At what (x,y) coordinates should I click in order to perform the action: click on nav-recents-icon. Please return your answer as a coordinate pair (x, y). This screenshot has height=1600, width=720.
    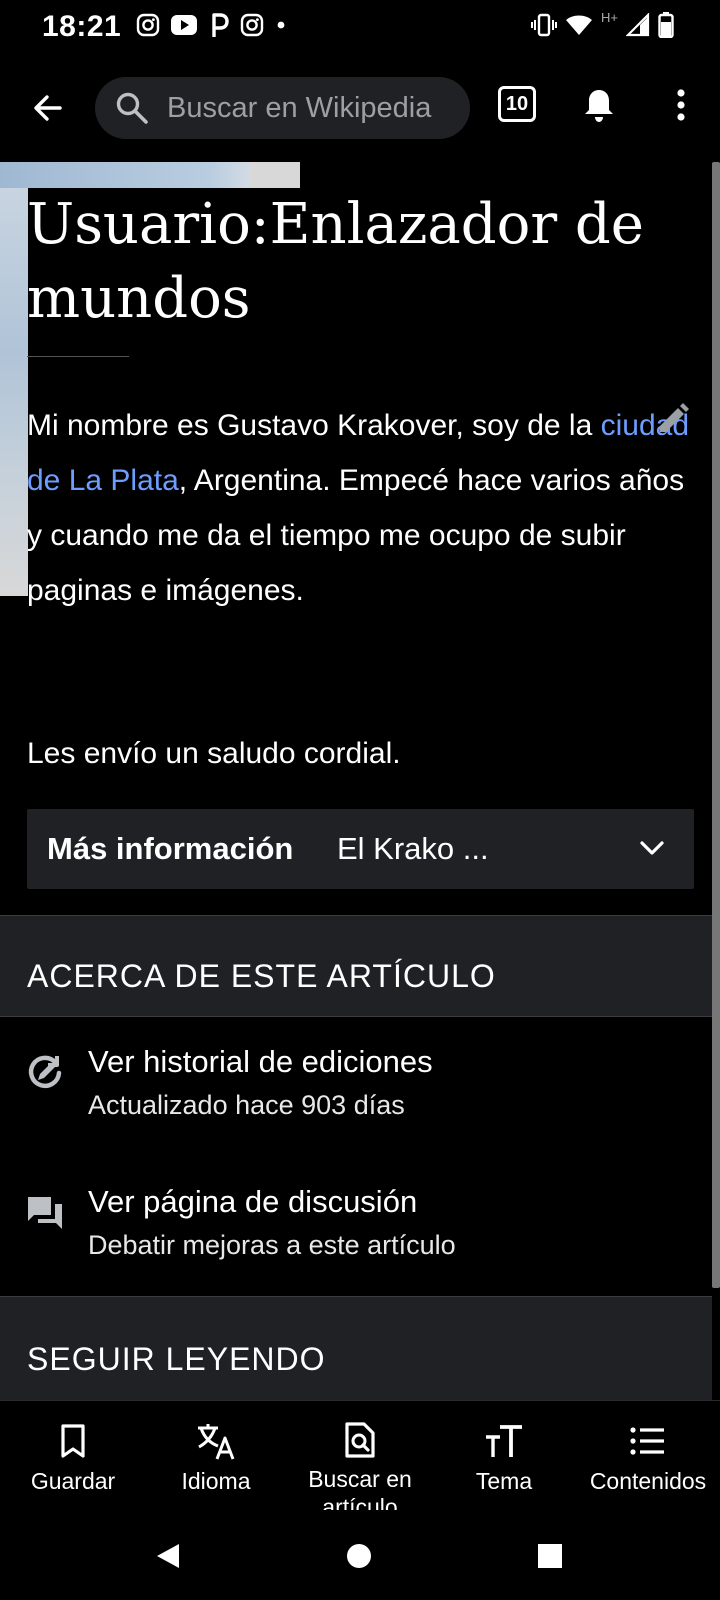
    Looking at the image, I should click on (550, 1556).